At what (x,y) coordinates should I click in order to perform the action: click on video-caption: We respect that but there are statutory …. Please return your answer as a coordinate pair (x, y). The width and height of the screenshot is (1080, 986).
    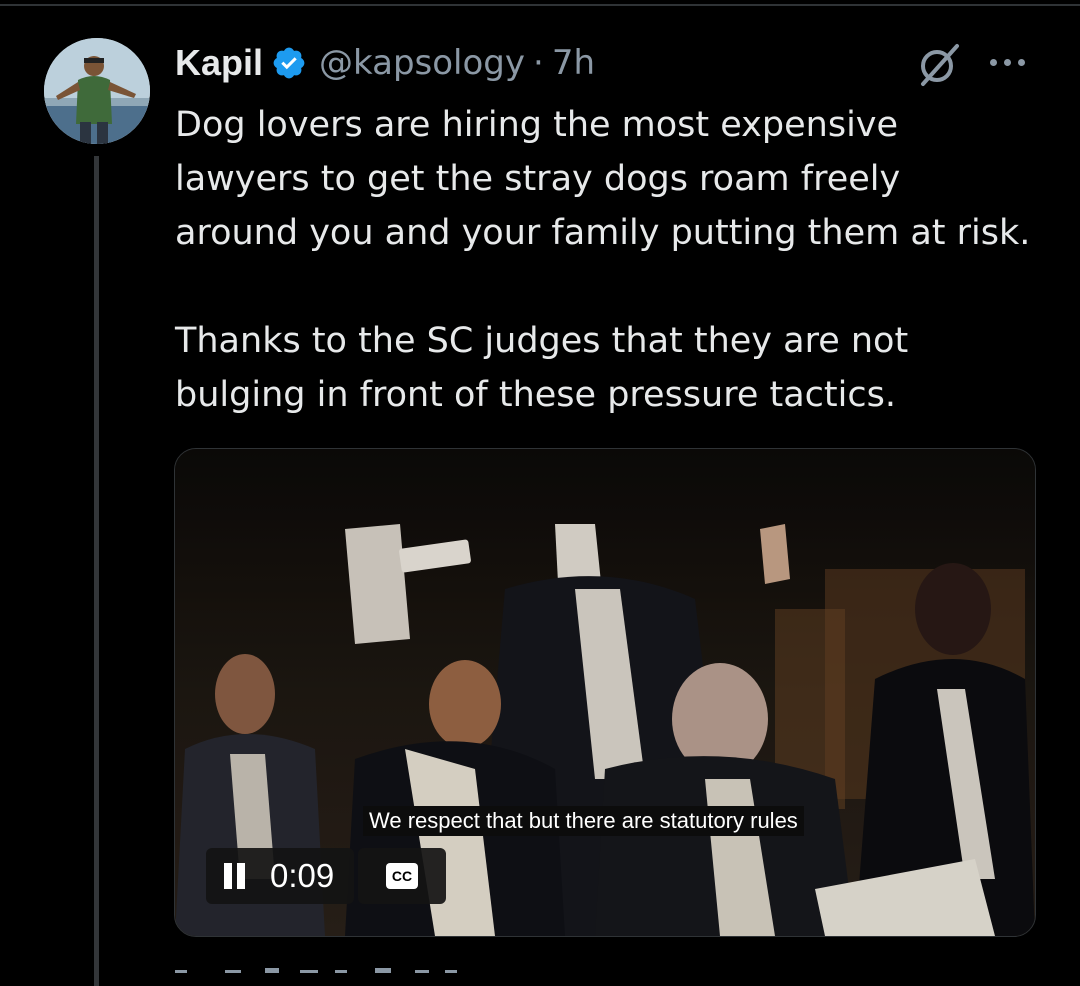
    Looking at the image, I should click on (583, 821).